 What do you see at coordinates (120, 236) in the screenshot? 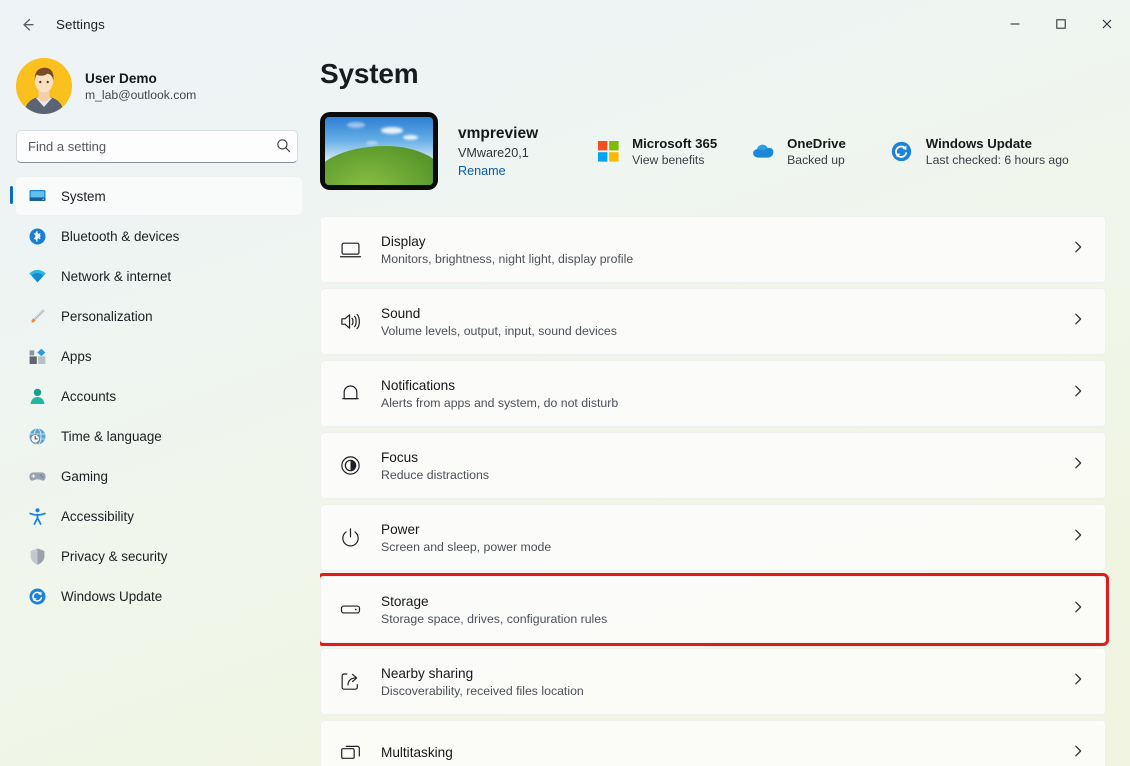
I see `sidebar-item-label: Bluetooth & devices` at bounding box center [120, 236].